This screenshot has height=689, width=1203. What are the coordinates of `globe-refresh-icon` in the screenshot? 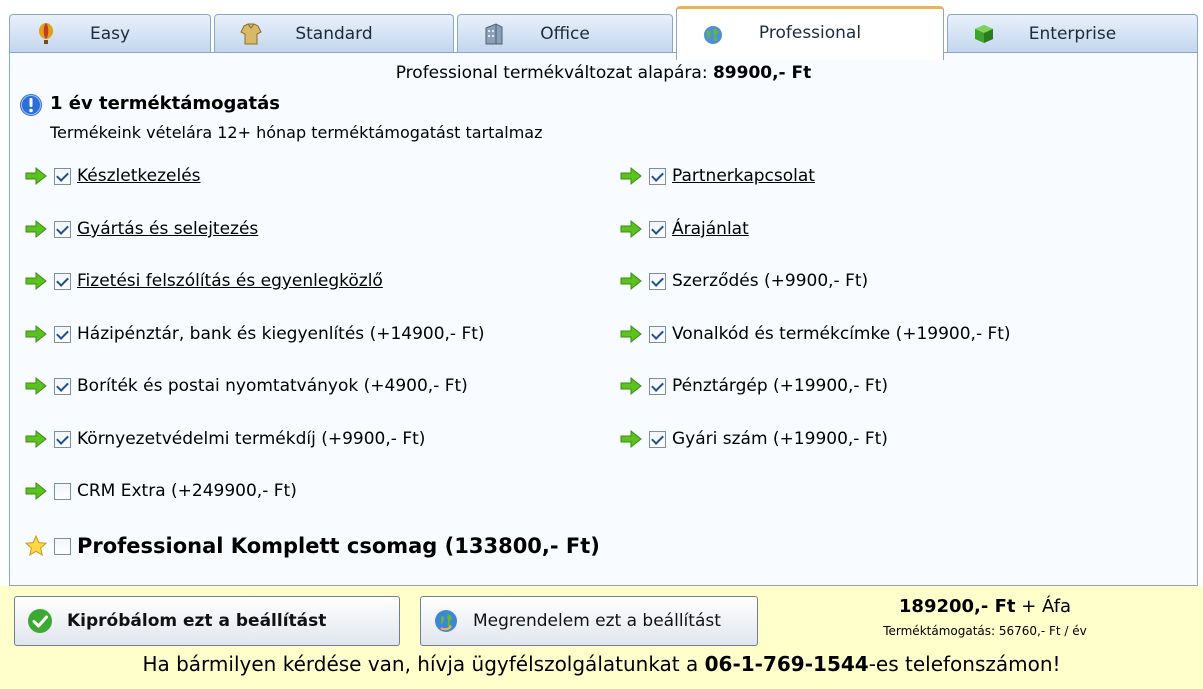 It's located at (446, 621).